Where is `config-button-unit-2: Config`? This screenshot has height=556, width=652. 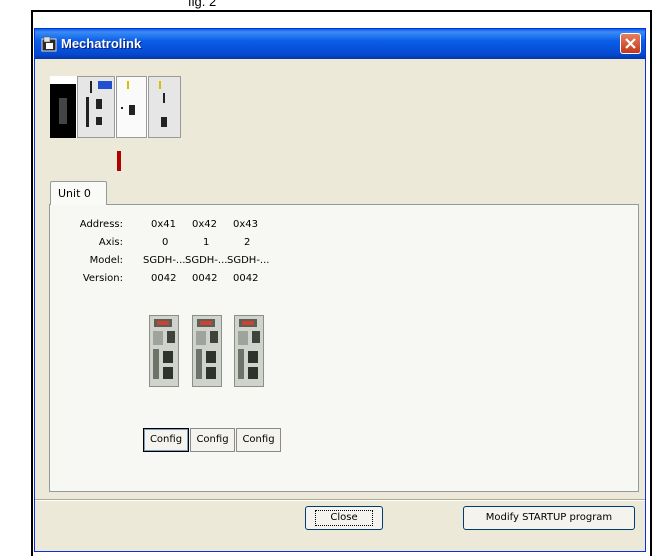
config-button-unit-2: Config is located at coordinates (258, 440).